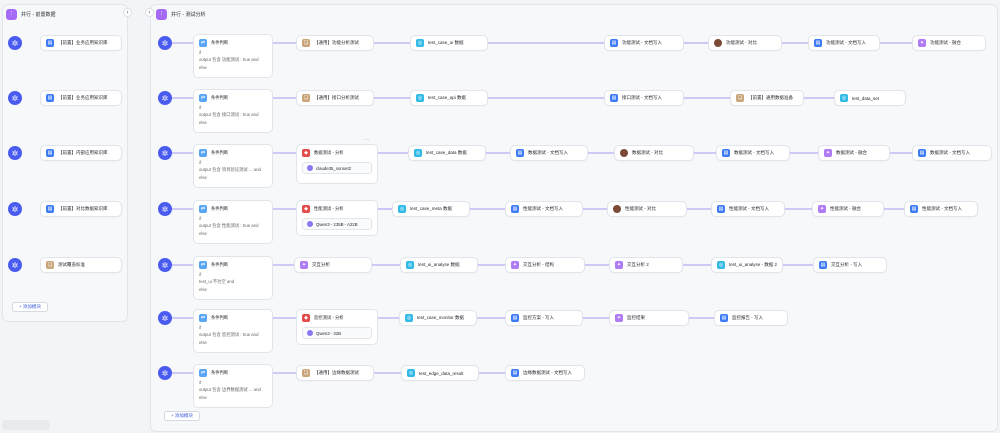 This screenshot has height=433, width=1000. I want to click on model-selector: Qwen3 - 235B - A22B, so click(337, 224).